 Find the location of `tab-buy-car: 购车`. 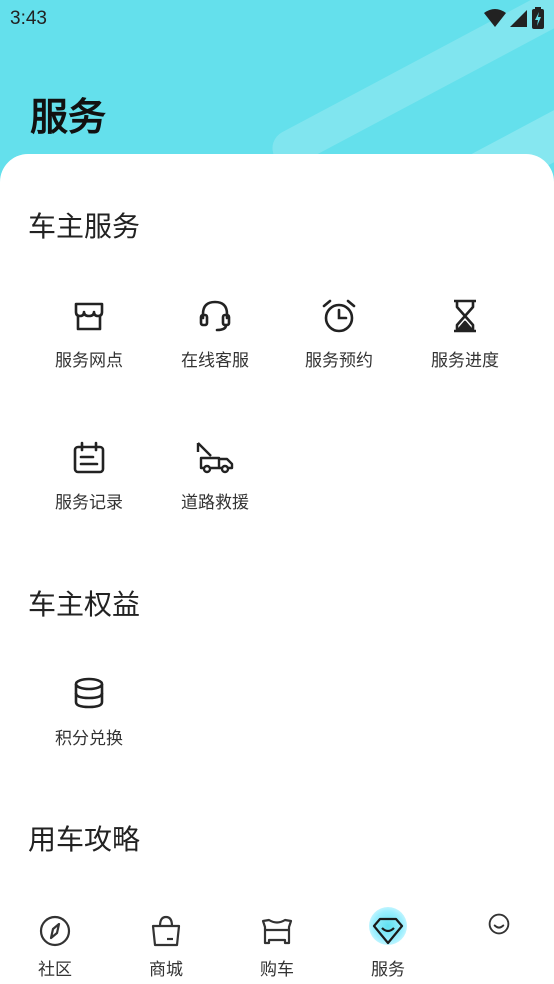

tab-buy-car: 购车 is located at coordinates (277, 941).